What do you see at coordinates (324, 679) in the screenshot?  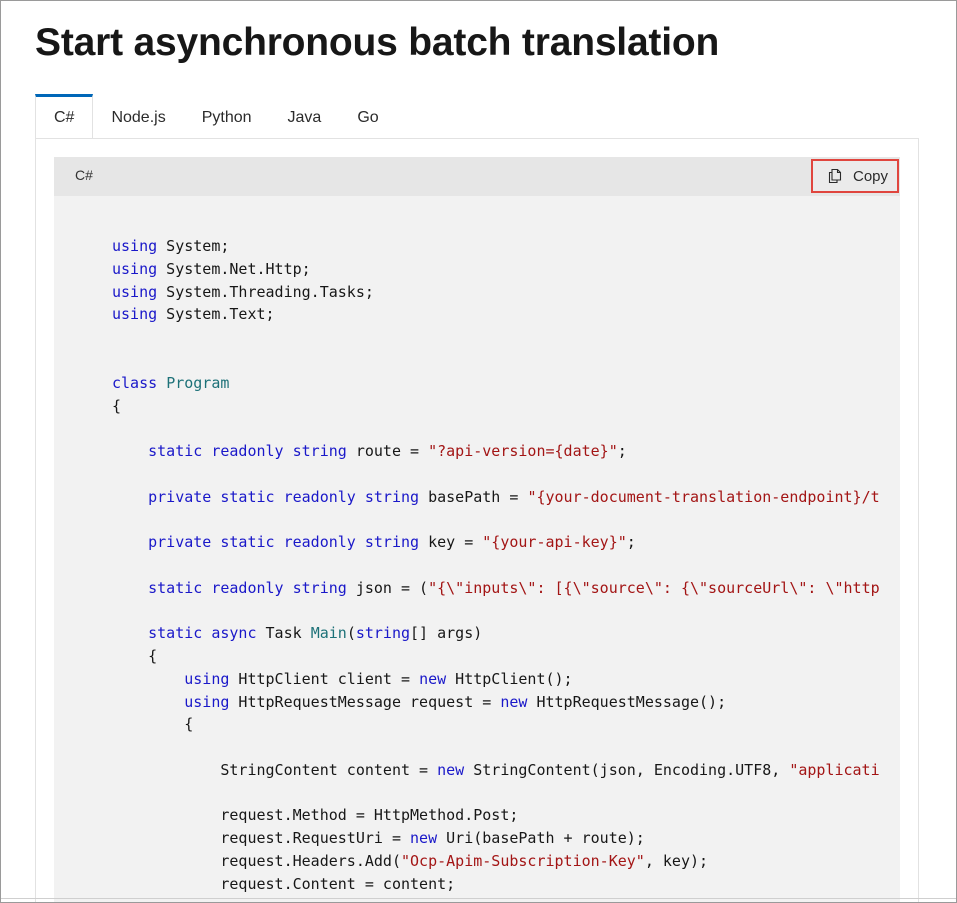 I see `code-token: HttpClient client =` at bounding box center [324, 679].